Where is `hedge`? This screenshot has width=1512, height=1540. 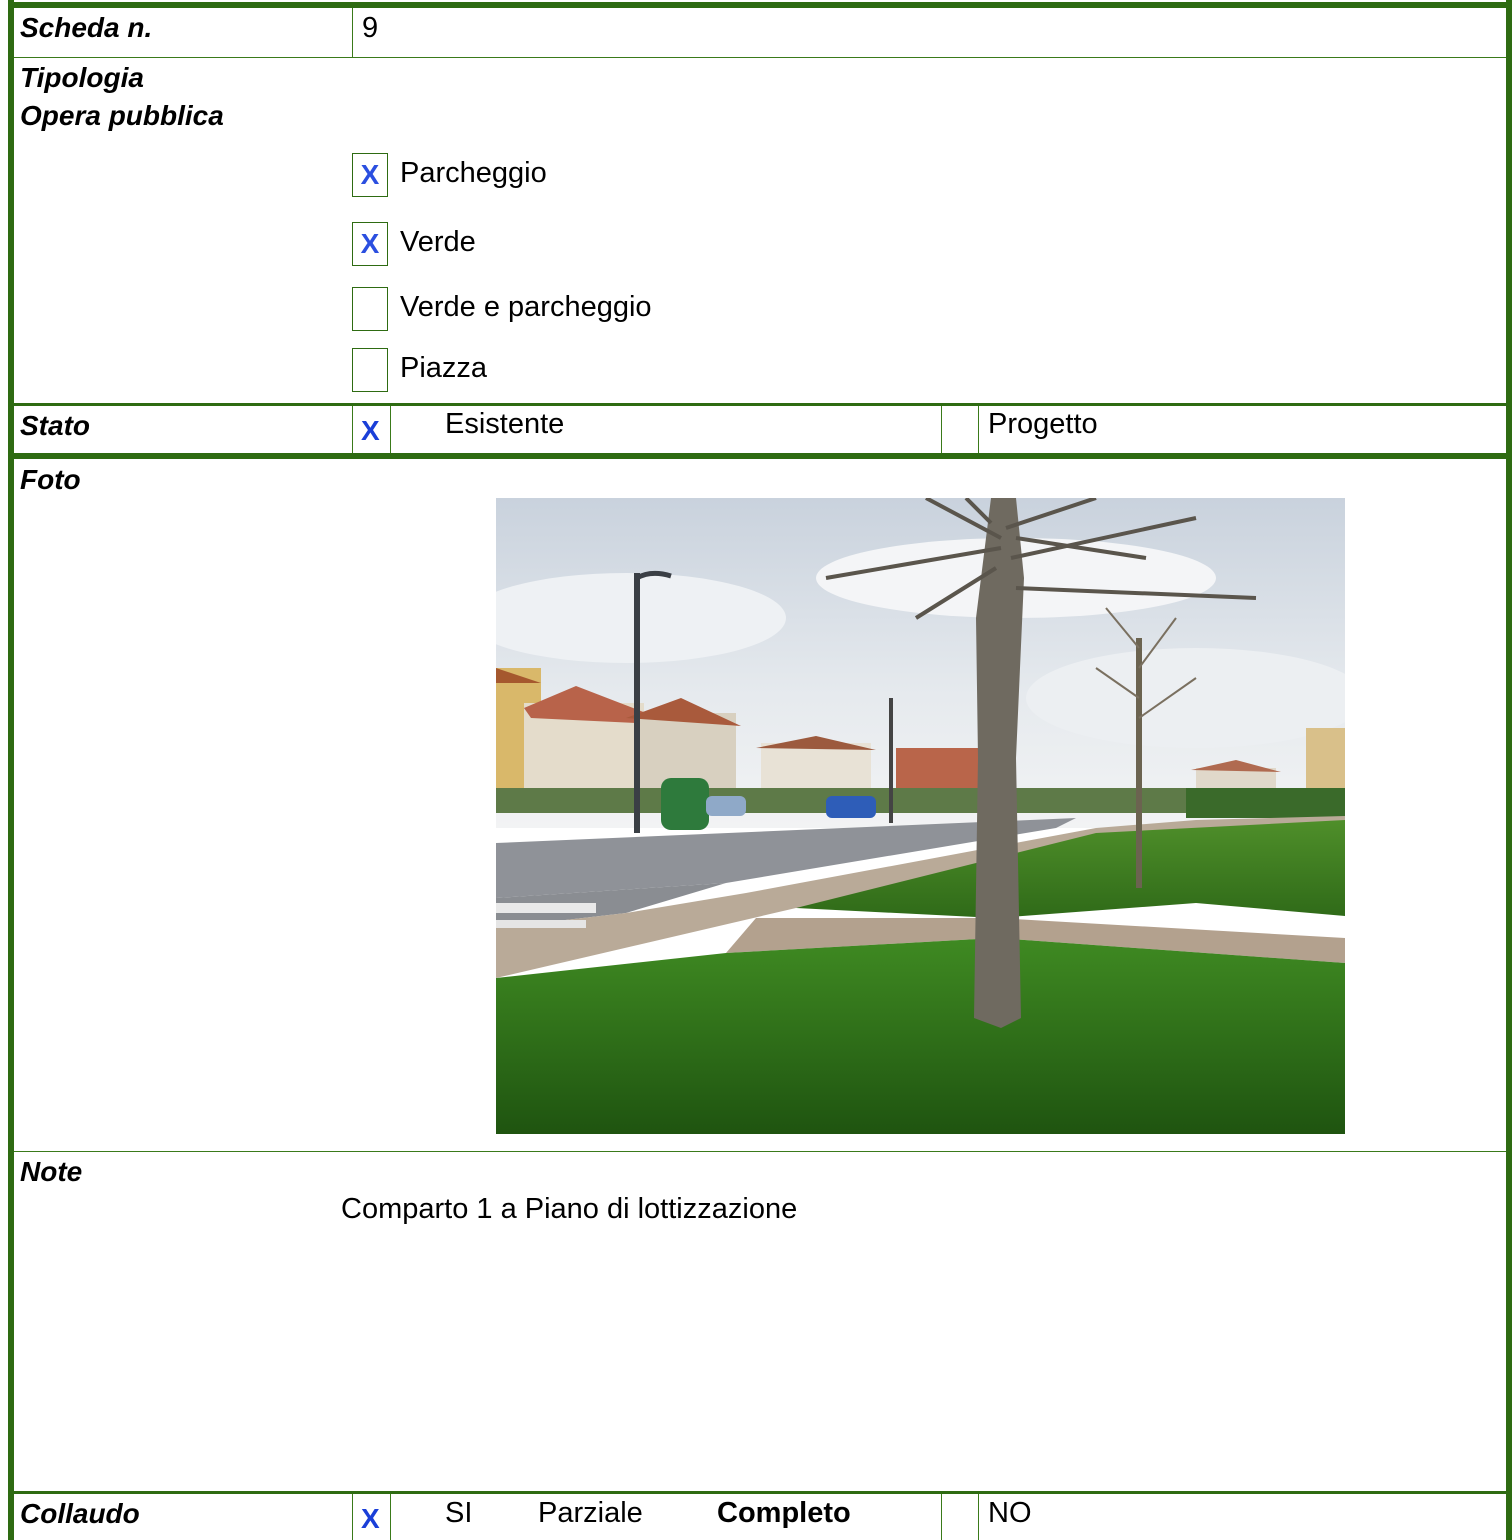 hedge is located at coordinates (1265, 803).